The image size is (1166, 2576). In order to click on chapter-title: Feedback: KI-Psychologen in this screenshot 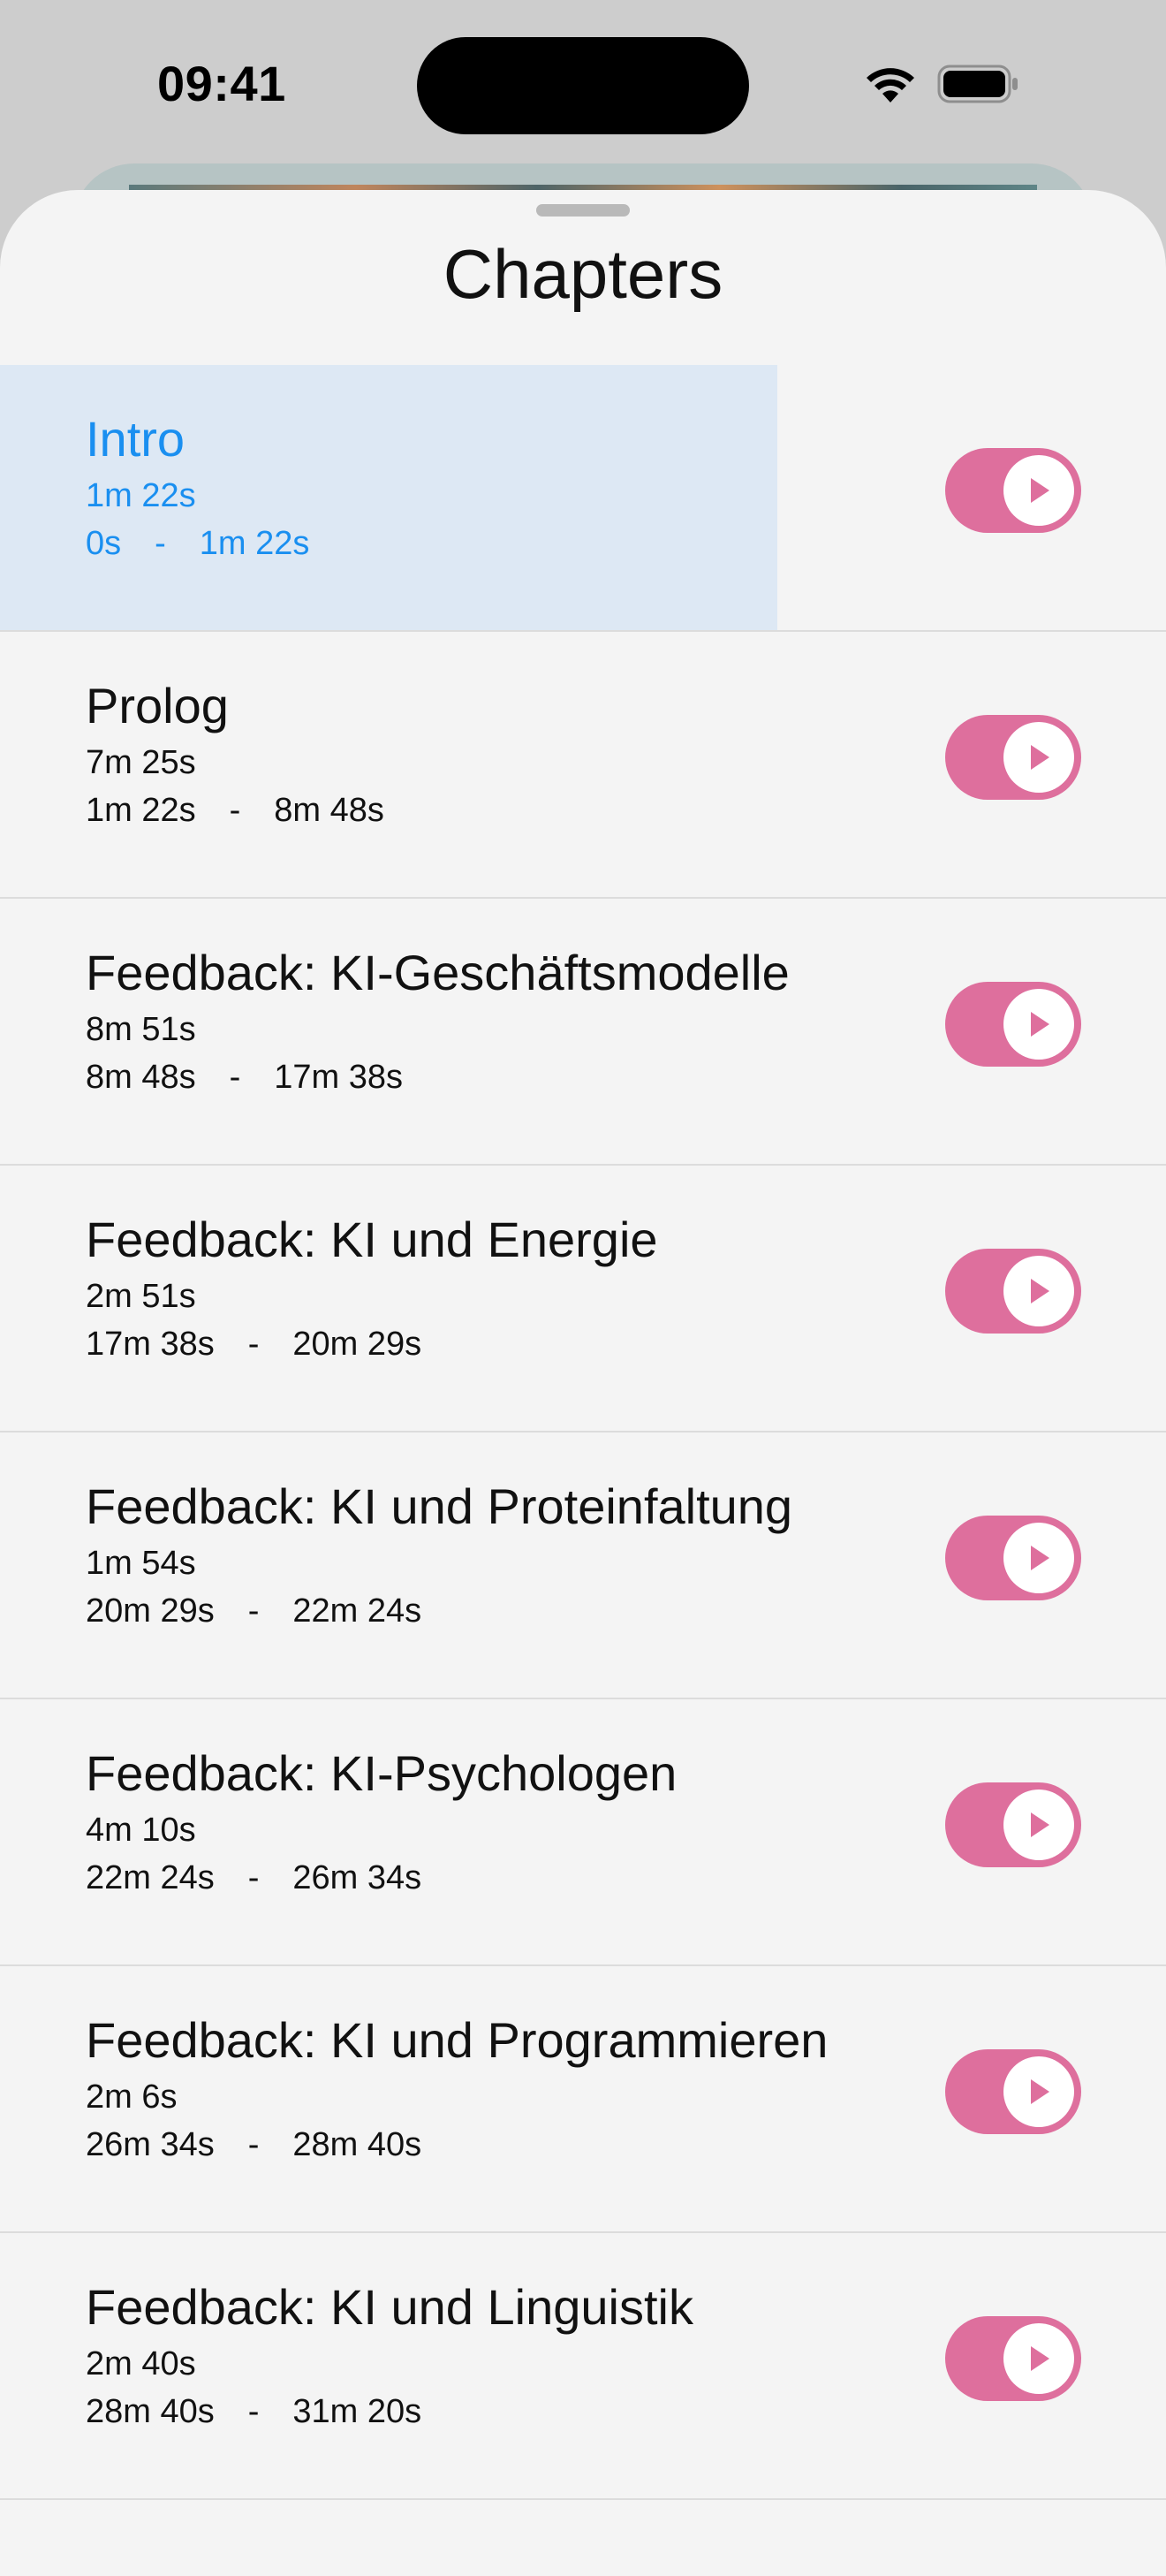, I will do `click(382, 1773)`.